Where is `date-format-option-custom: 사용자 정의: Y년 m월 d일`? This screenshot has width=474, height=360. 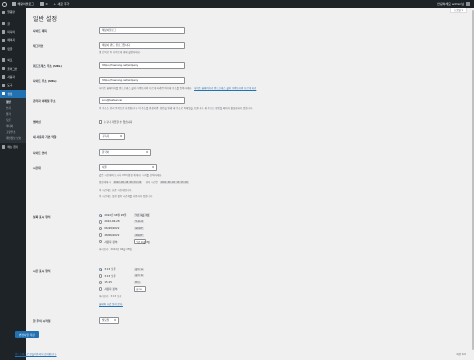 date-format-option-custom: 사용자 정의: Y년 m월 d일 is located at coordinates (124, 241).